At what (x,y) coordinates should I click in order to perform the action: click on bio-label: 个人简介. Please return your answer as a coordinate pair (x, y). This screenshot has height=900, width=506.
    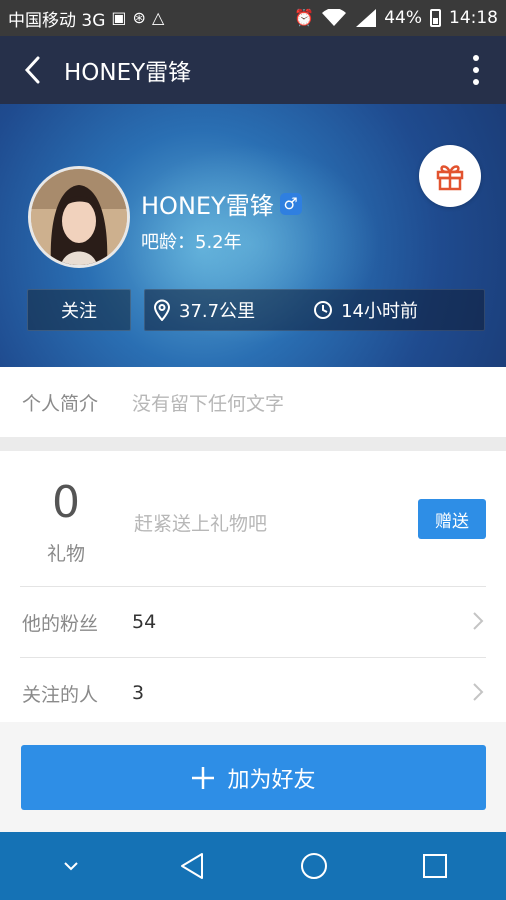
    Looking at the image, I should click on (60, 403).